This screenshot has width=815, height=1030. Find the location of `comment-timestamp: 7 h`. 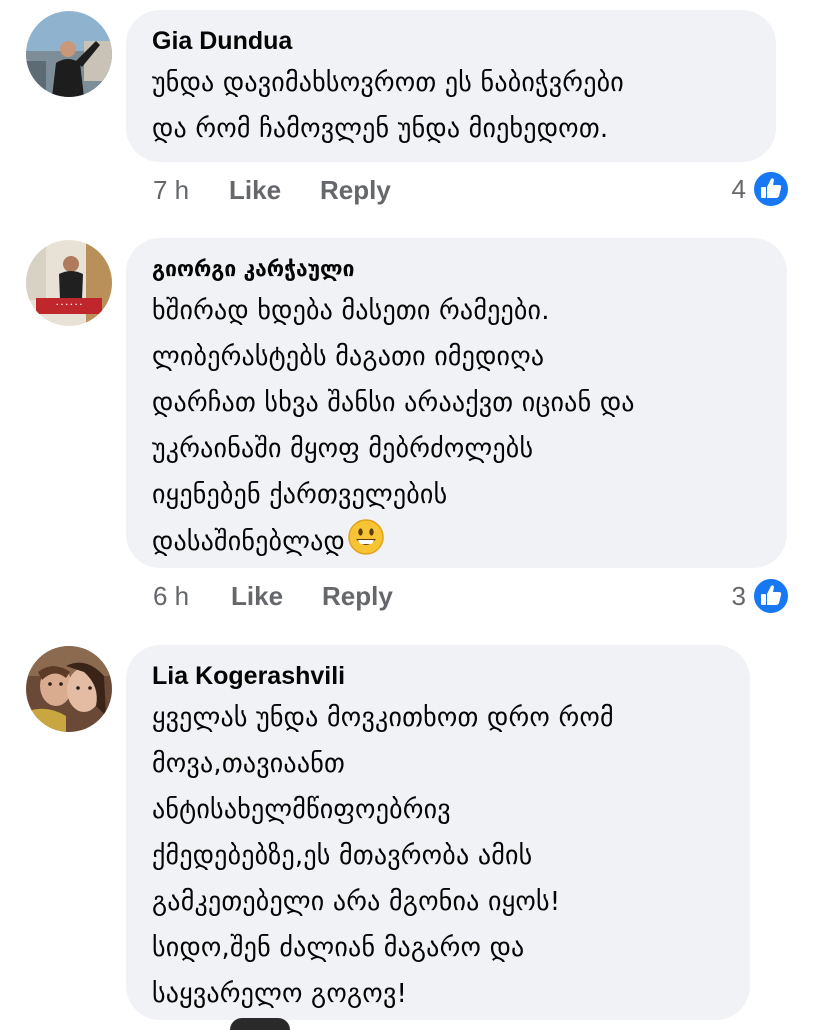

comment-timestamp: 7 h is located at coordinates (171, 190).